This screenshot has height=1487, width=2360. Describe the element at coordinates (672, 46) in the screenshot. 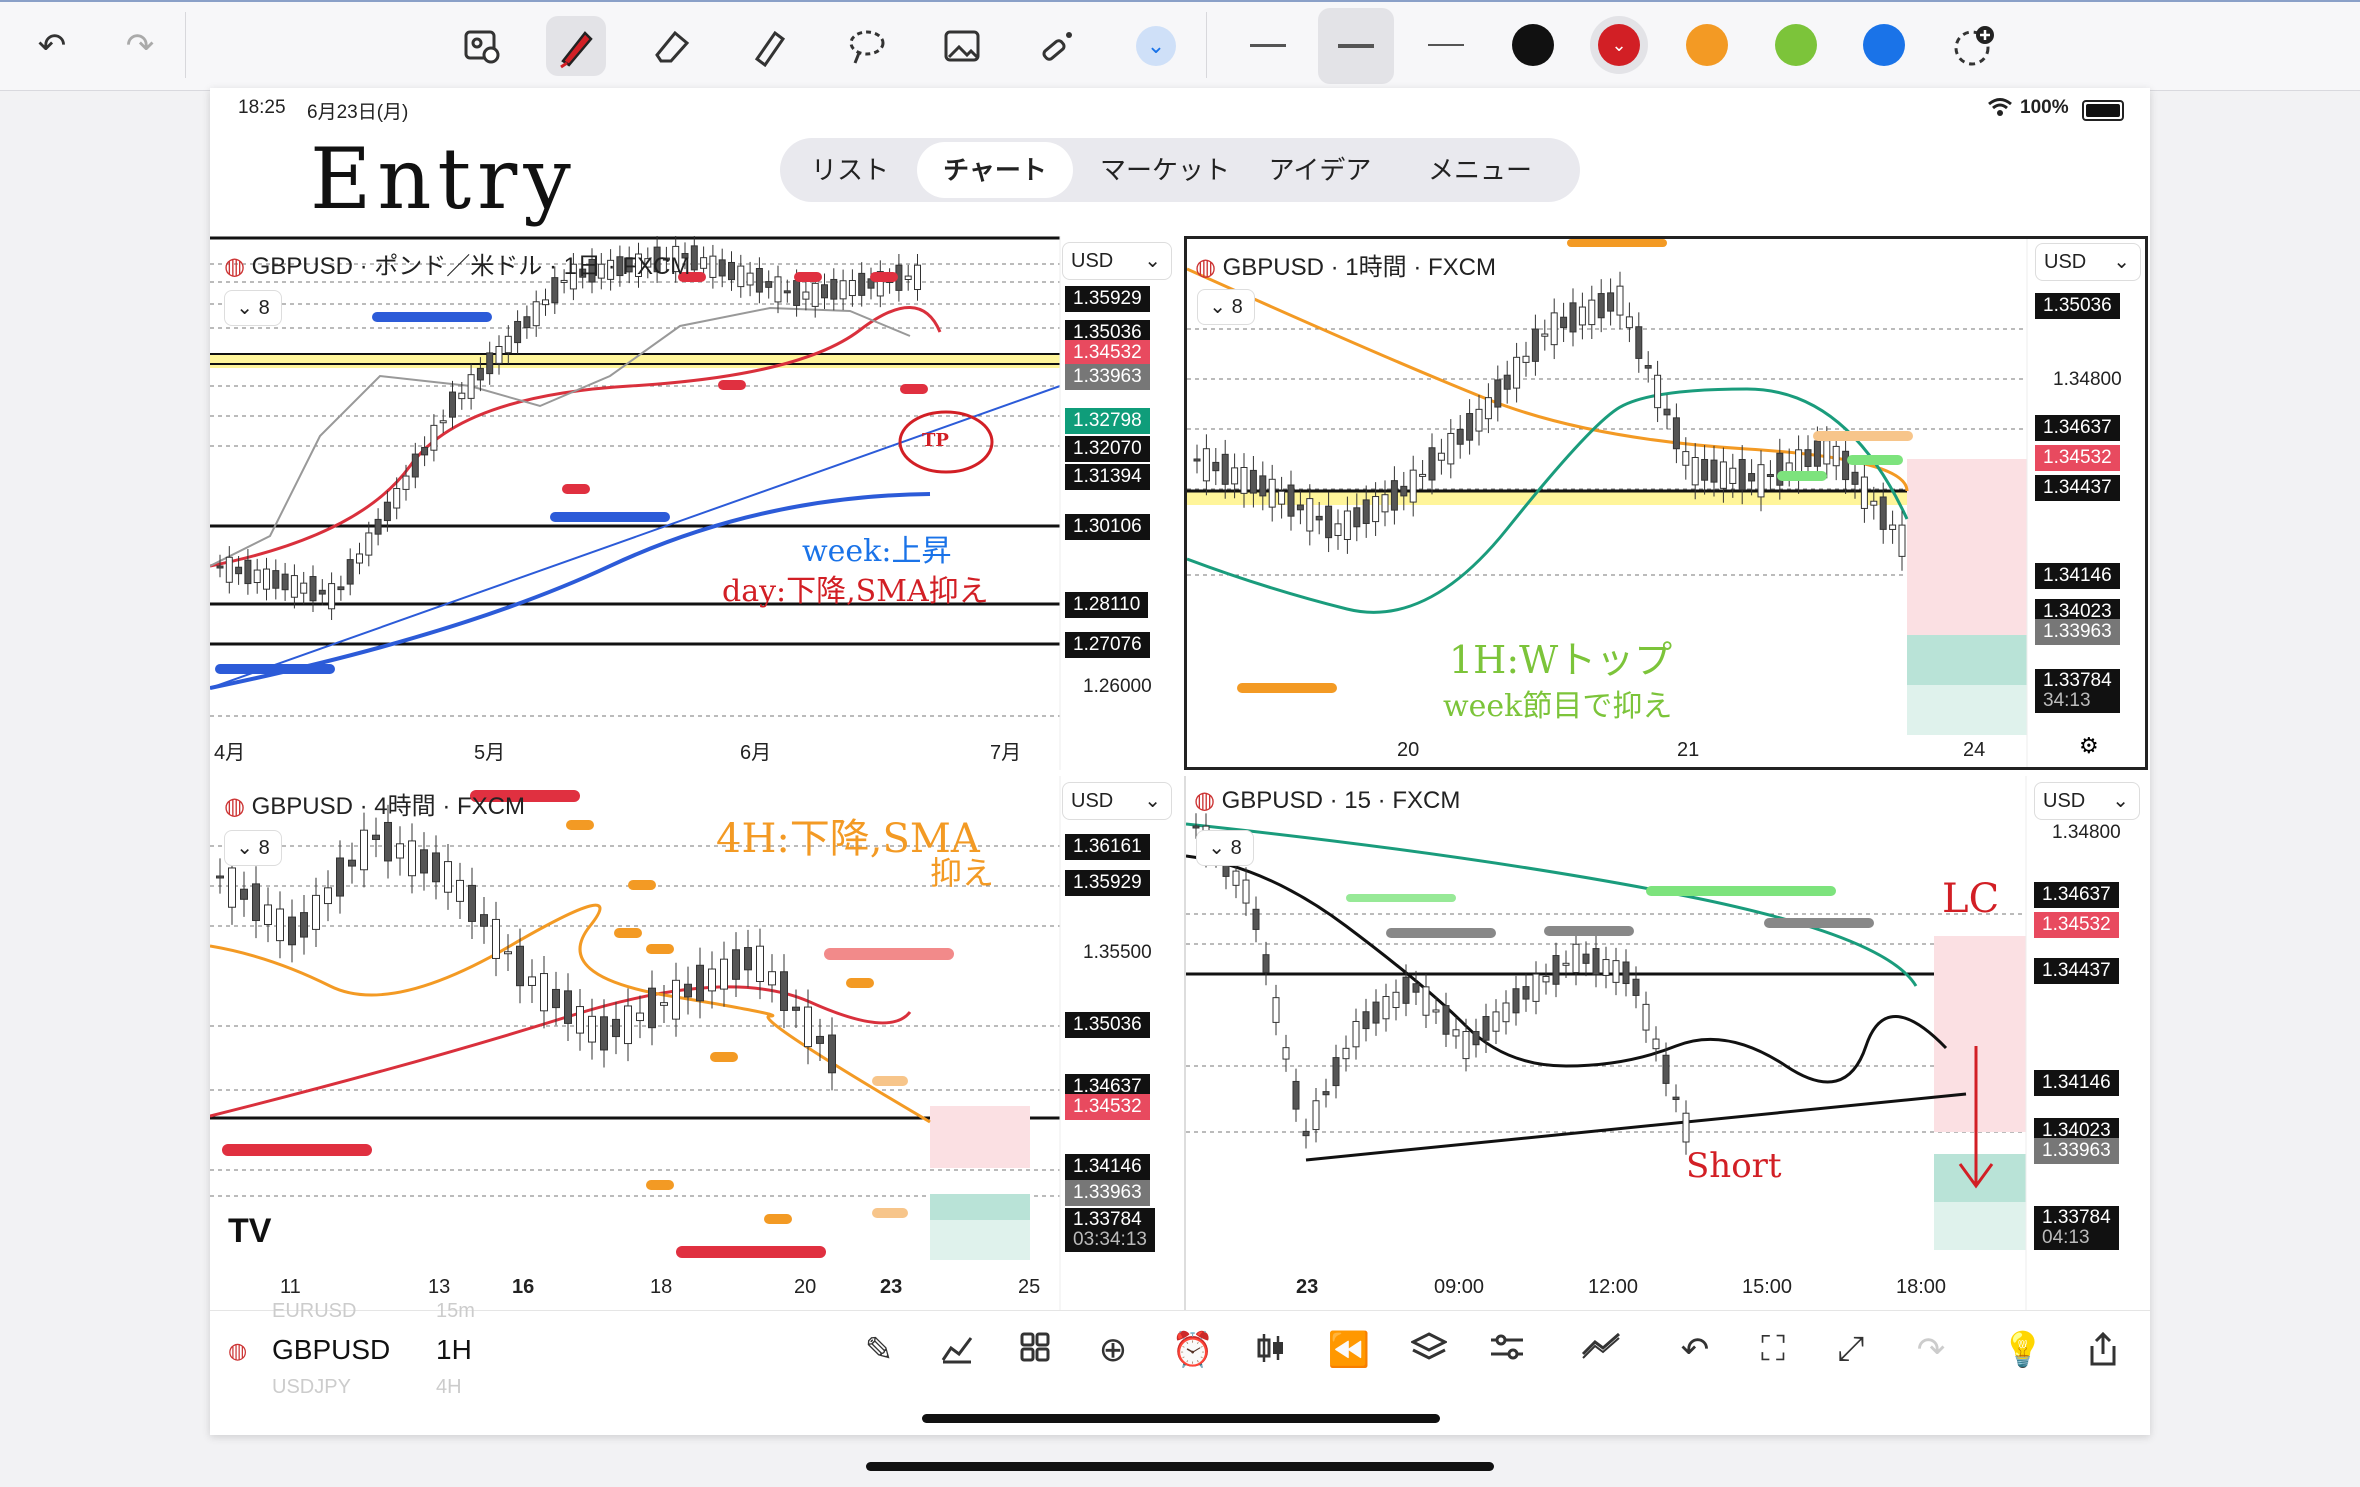

I see `eraser-icon` at that location.